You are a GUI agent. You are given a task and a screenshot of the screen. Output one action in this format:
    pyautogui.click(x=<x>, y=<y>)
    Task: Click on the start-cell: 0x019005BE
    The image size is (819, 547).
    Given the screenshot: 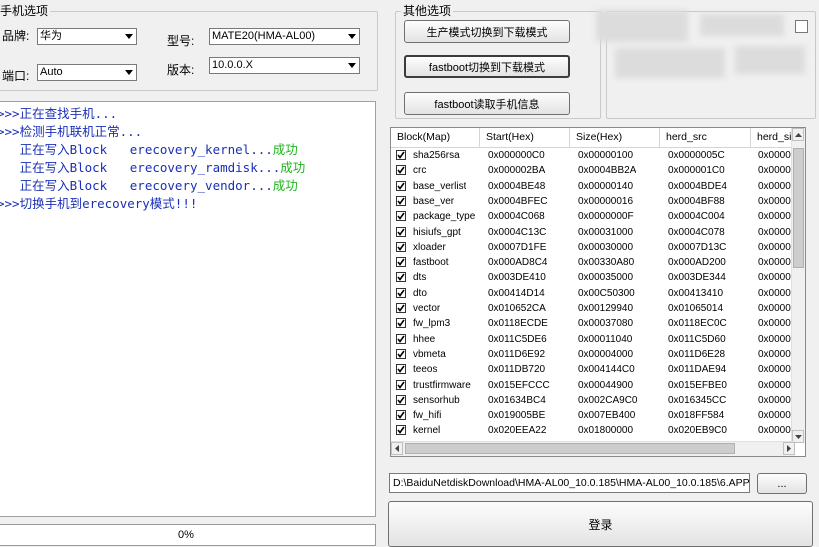 What is the action you would take?
    pyautogui.click(x=517, y=416)
    